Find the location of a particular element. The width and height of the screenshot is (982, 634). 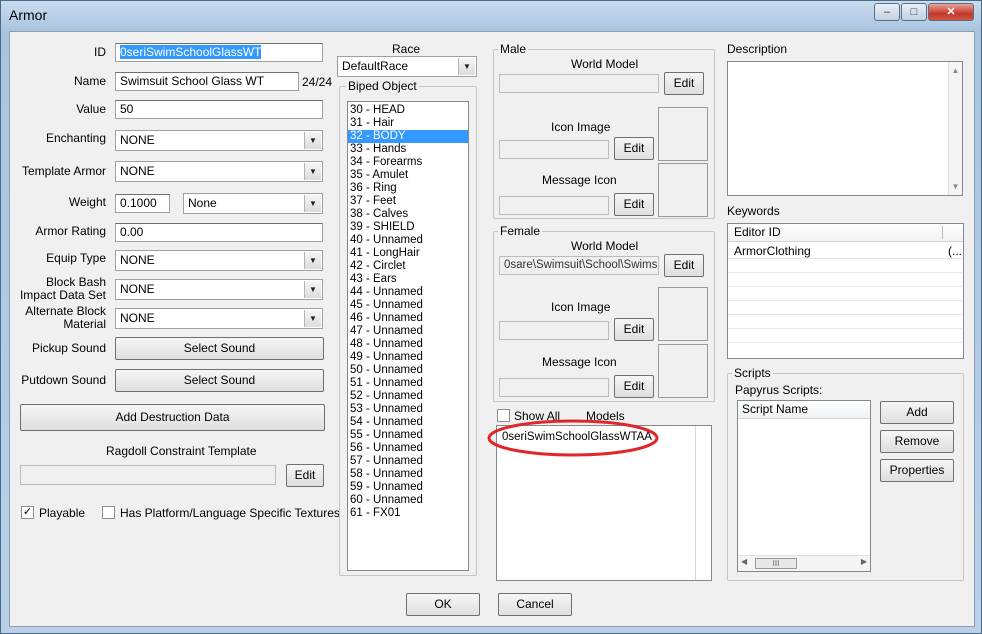

biped-list-item: 31 - Hair is located at coordinates (408, 123).